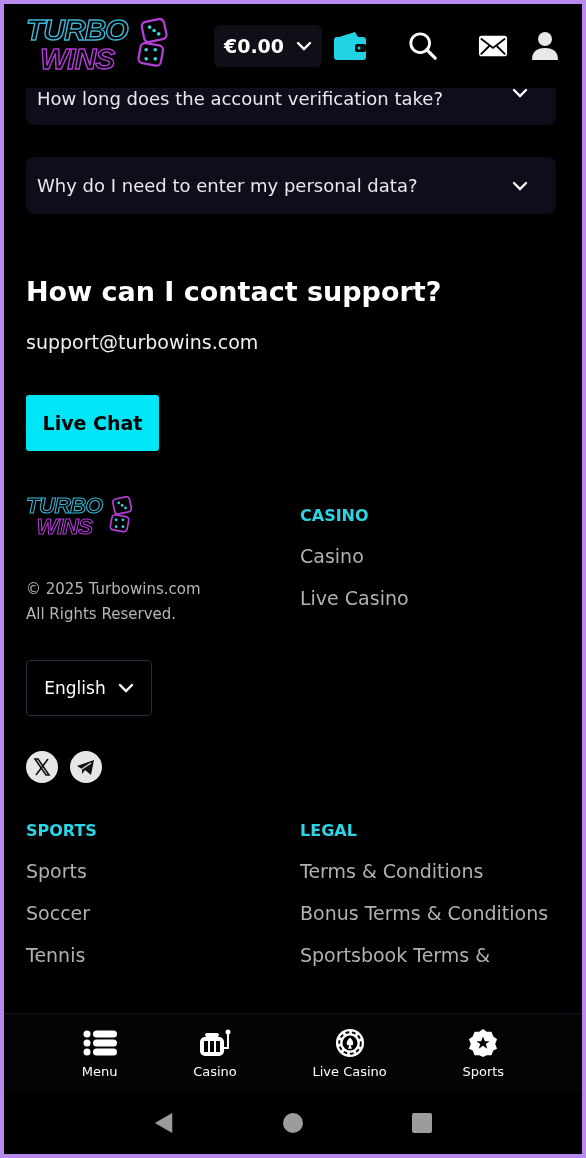 The image size is (586, 1158). Describe the element at coordinates (102, 614) in the screenshot. I see `copyright-text: All Rights Reserved.` at that location.